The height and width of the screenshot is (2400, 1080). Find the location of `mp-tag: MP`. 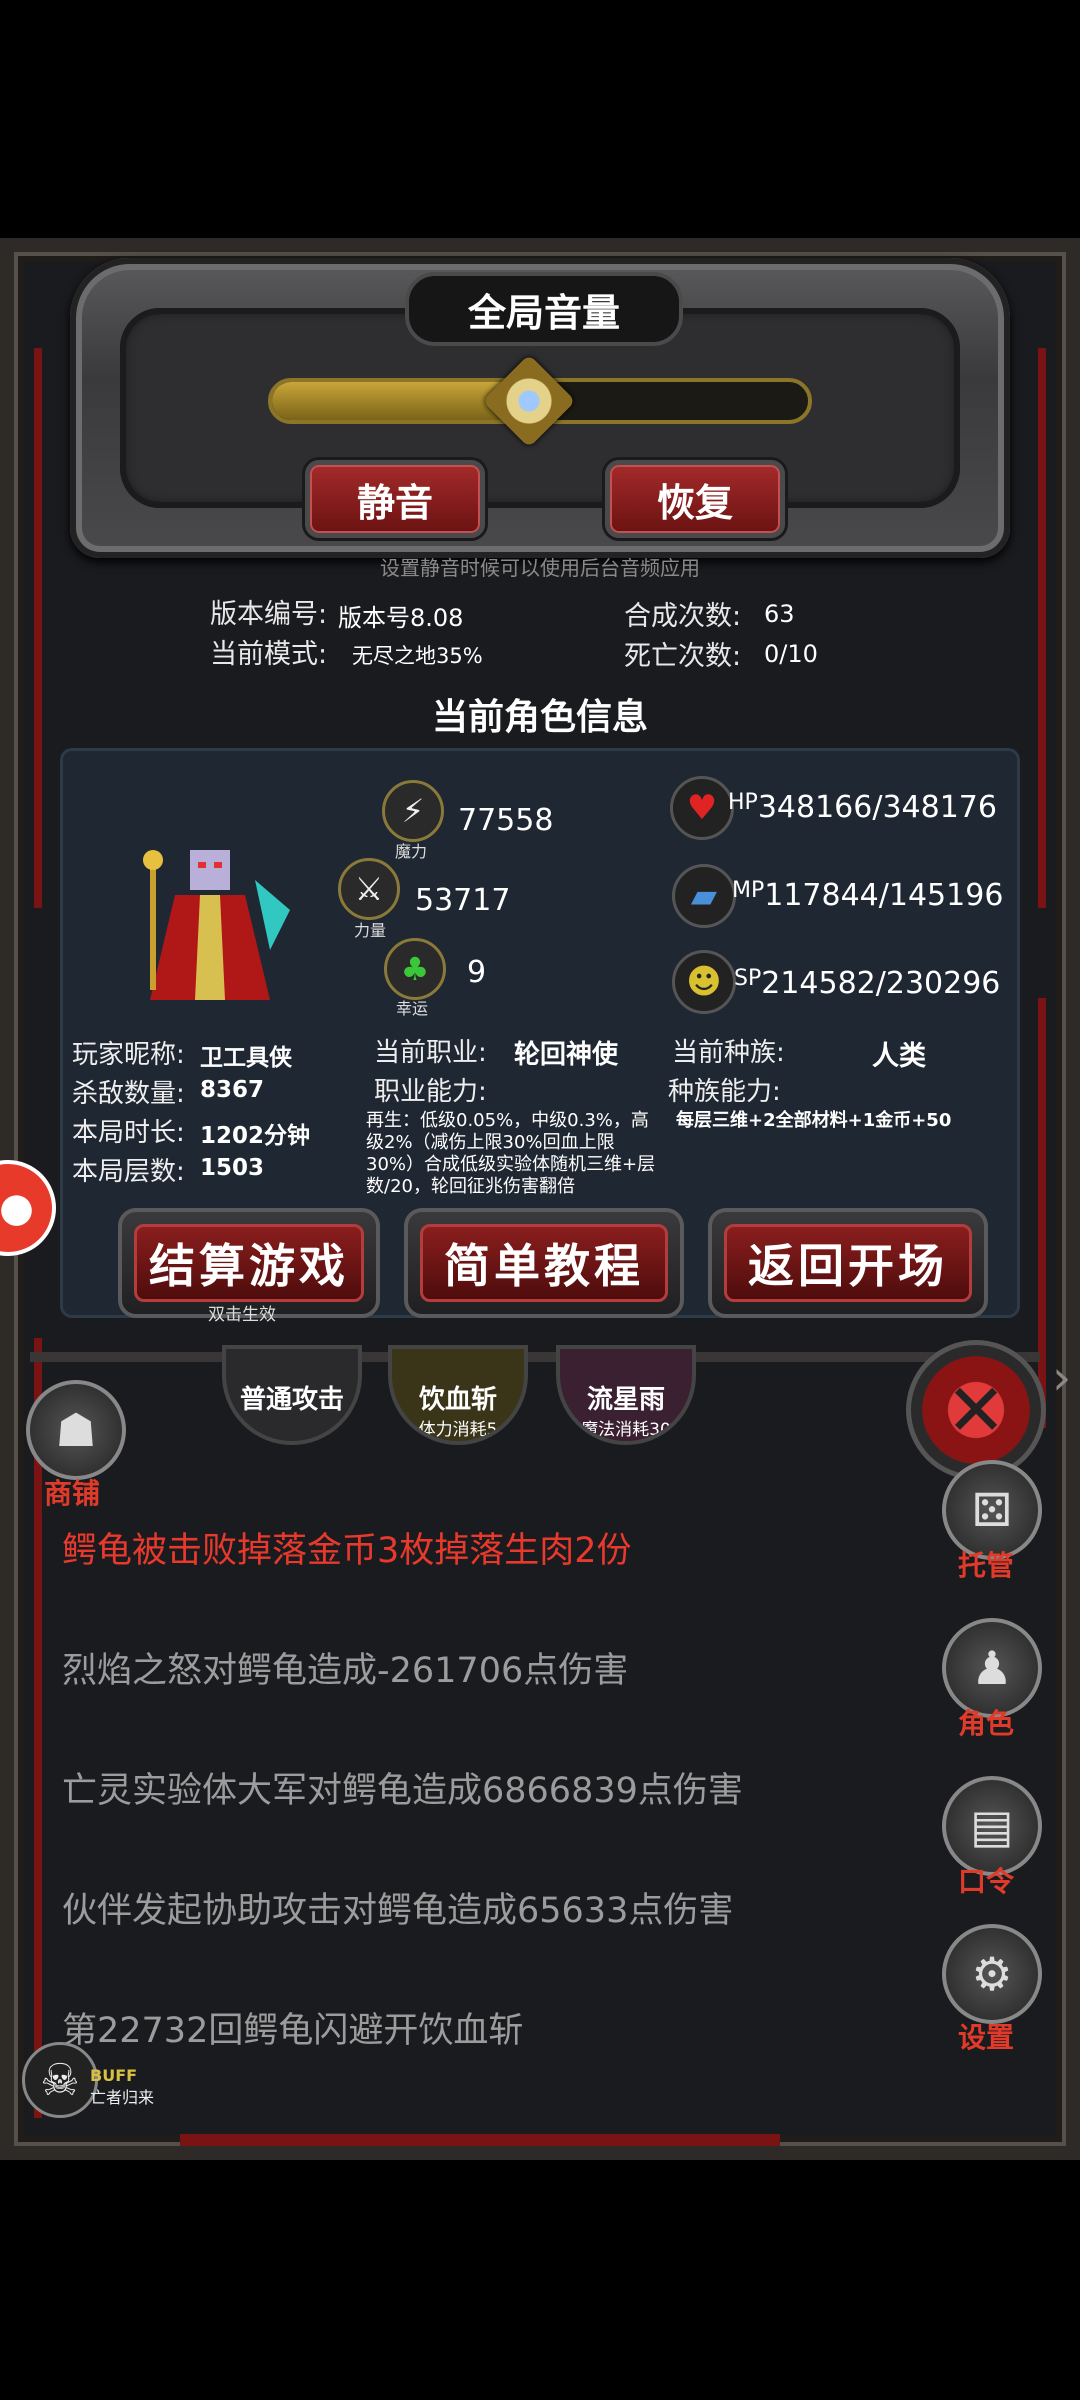

mp-tag: MP is located at coordinates (748, 890).